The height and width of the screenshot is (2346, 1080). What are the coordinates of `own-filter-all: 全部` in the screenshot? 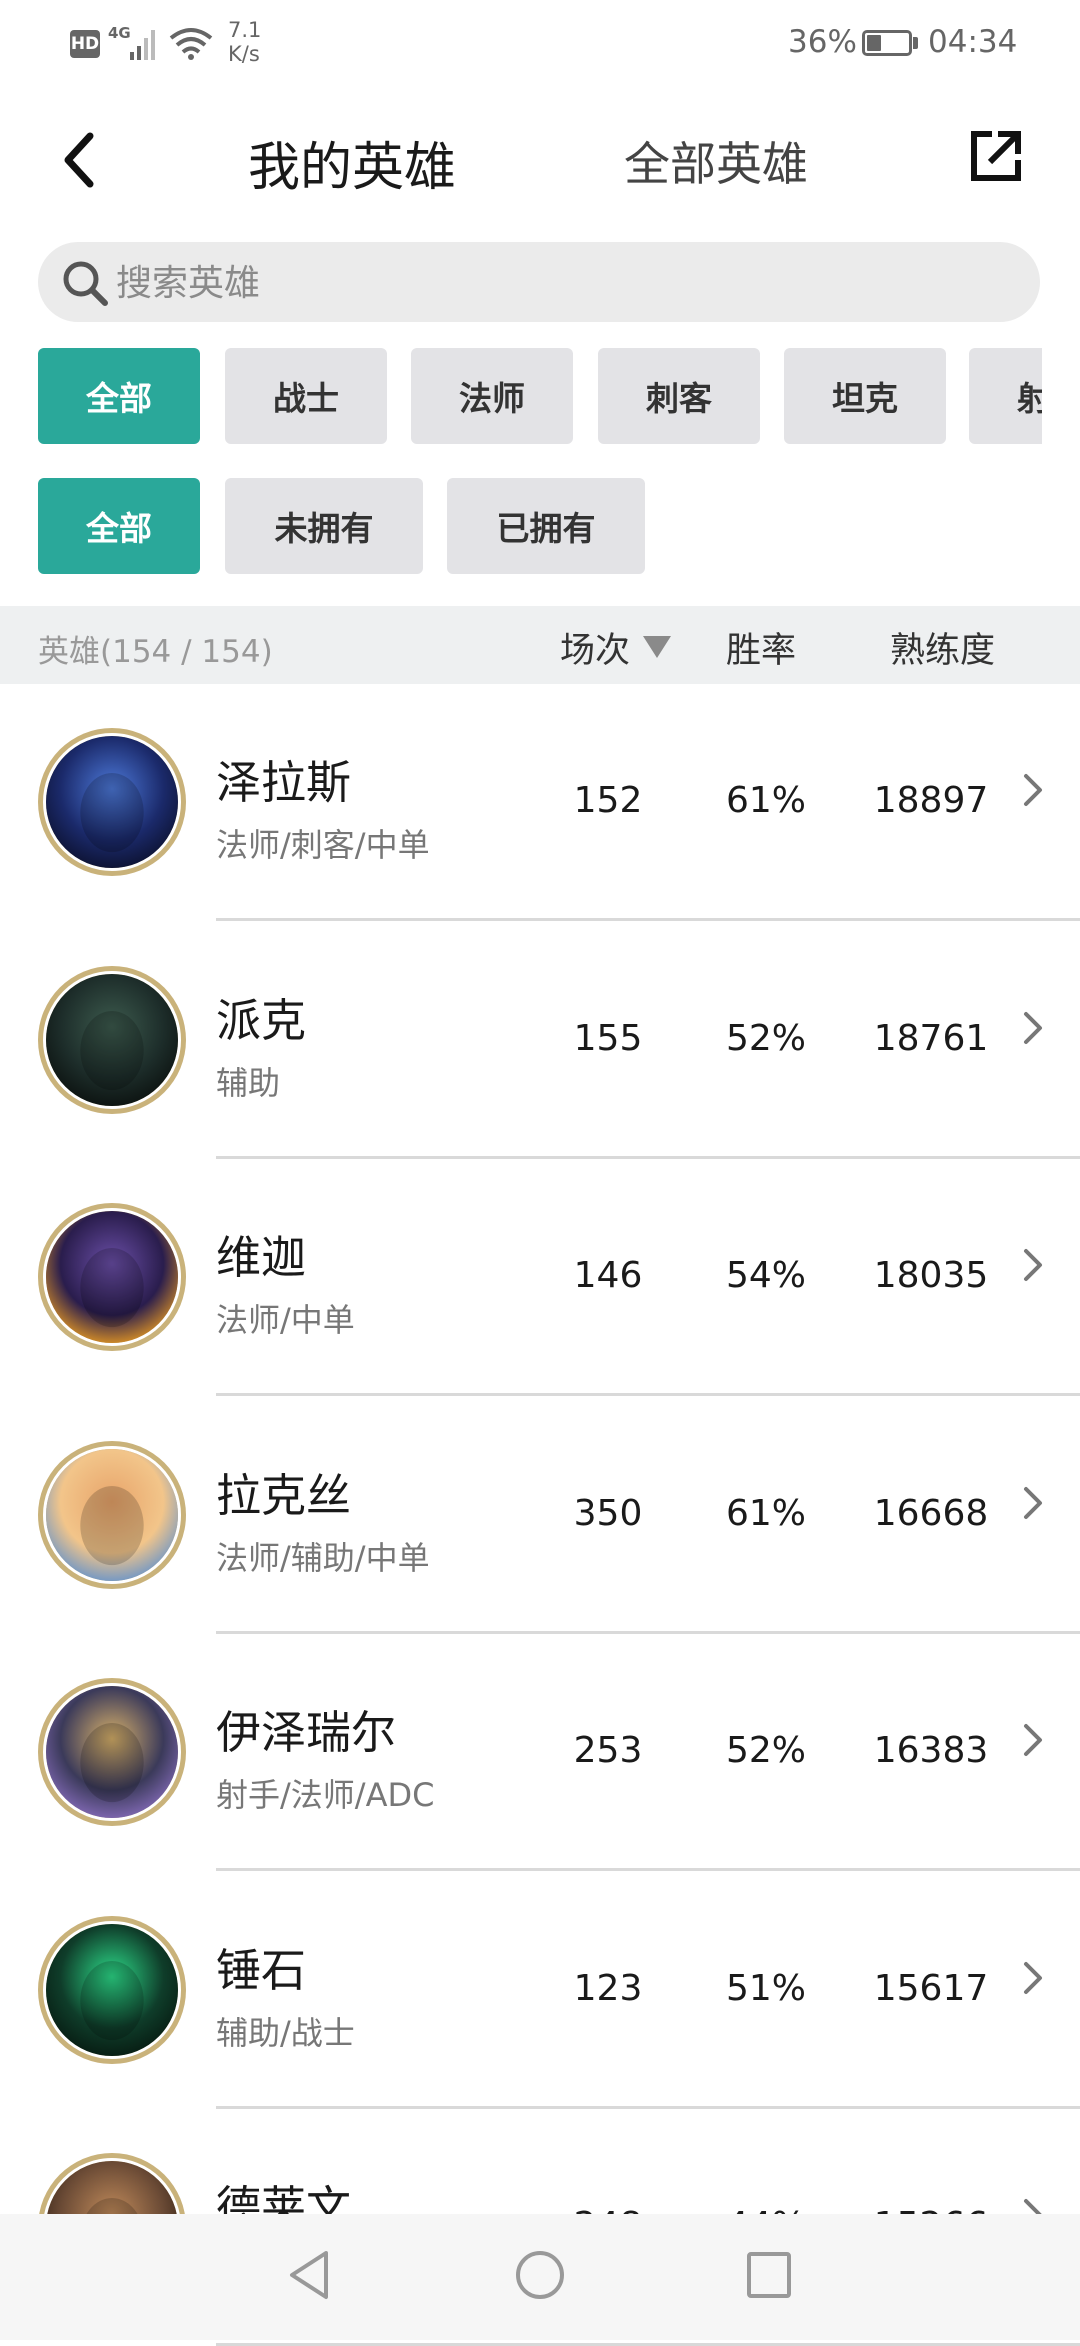 It's located at (119, 526).